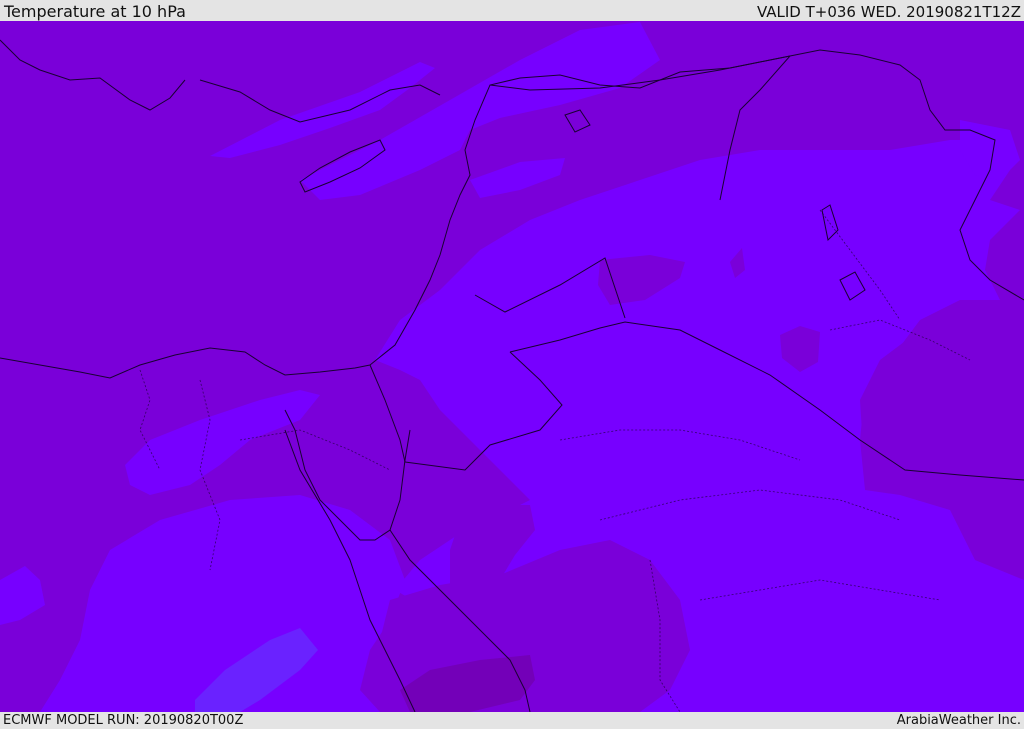 Image resolution: width=1024 pixels, height=729 pixels. Describe the element at coordinates (958, 720) in the screenshot. I see `brand-credit: ArabiaWeather Inc.` at that location.